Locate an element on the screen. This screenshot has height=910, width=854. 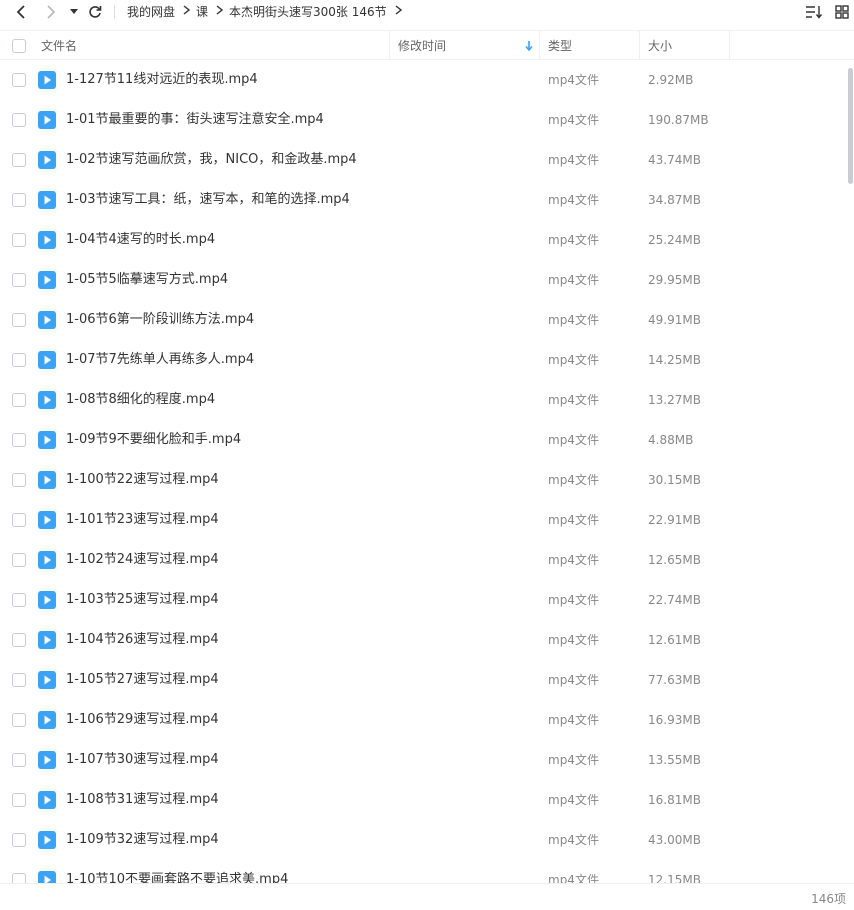
file-row: 1-09节9不要细化脸和手.mp4 mp4文件 4.88MB is located at coordinates (423, 440).